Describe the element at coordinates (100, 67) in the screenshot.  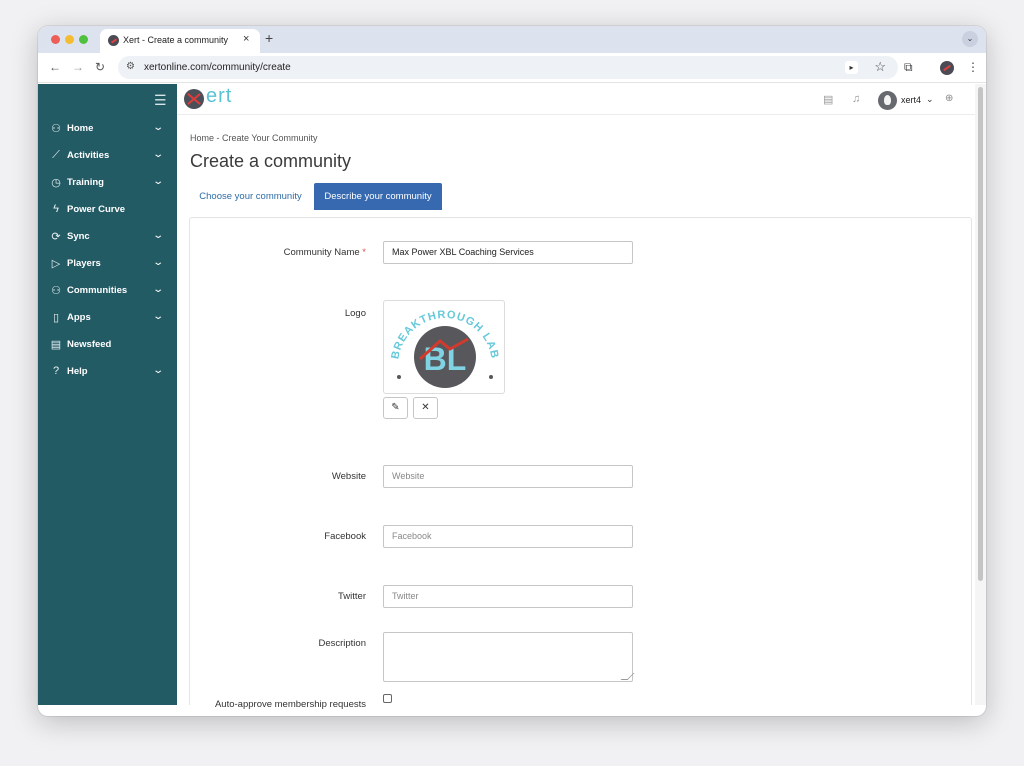
I see `reload-icon: ↻` at that location.